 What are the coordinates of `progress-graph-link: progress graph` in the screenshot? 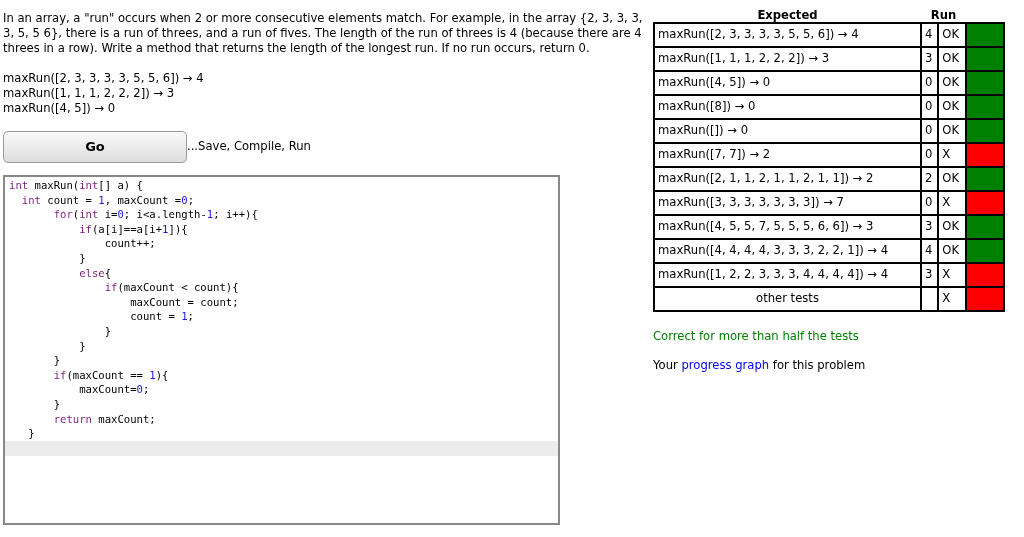 It's located at (725, 365).